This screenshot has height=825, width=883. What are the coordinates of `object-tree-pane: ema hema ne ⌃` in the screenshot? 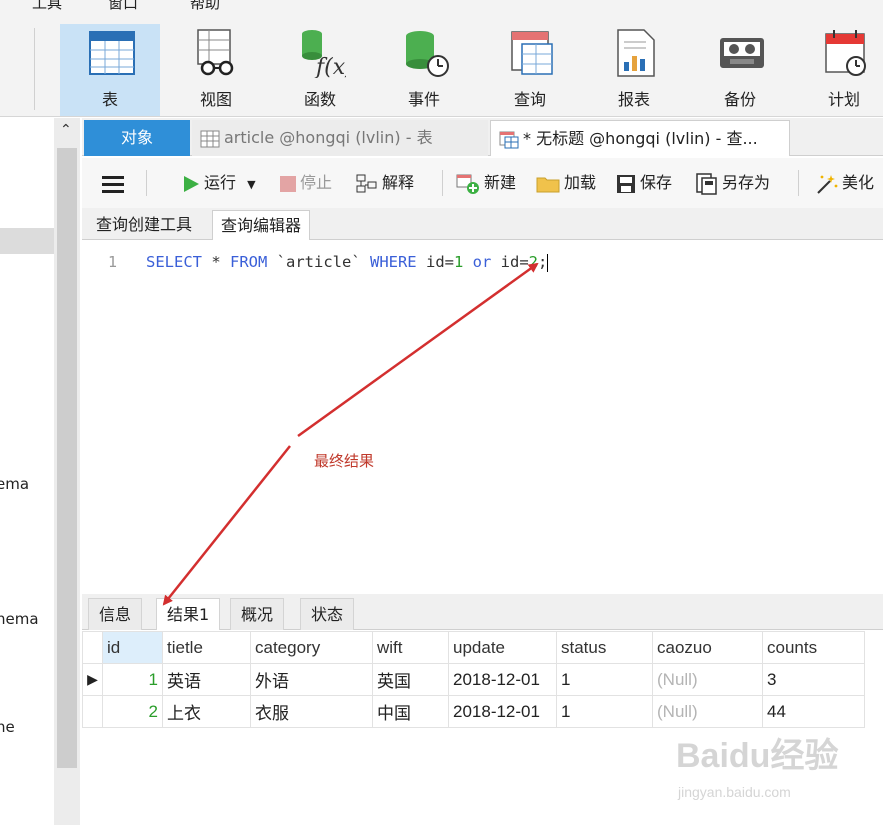 It's located at (40, 471).